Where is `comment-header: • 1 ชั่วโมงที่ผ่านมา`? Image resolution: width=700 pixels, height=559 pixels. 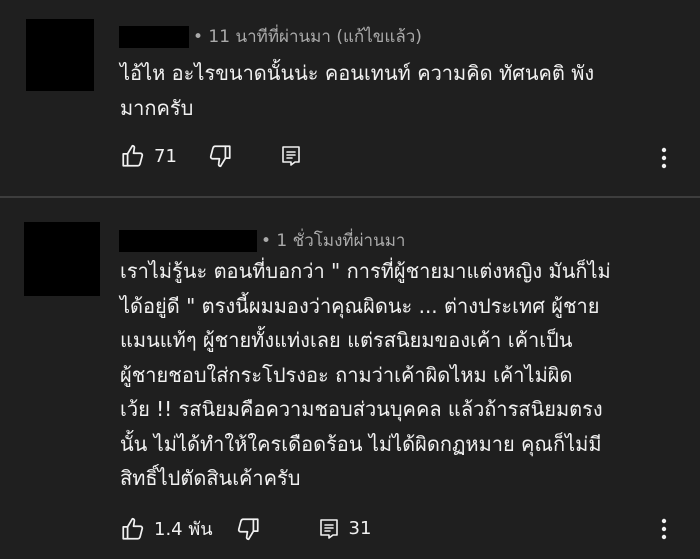
comment-header: • 1 ชั่วโมงที่ผ่านมา is located at coordinates (262, 240).